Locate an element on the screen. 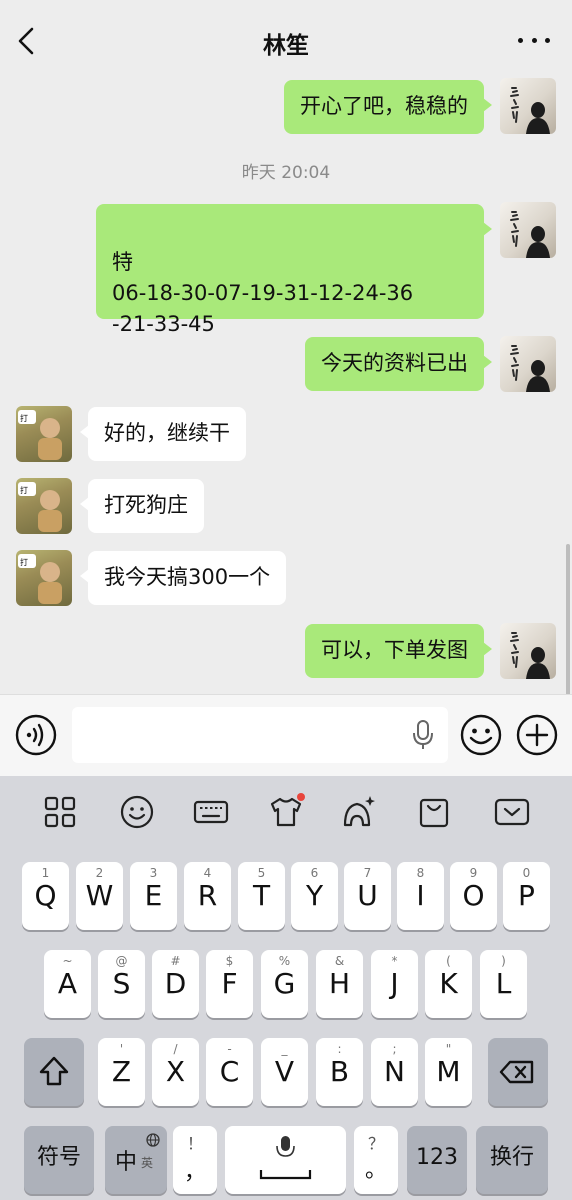  backspace-icon is located at coordinates (516, 1072).